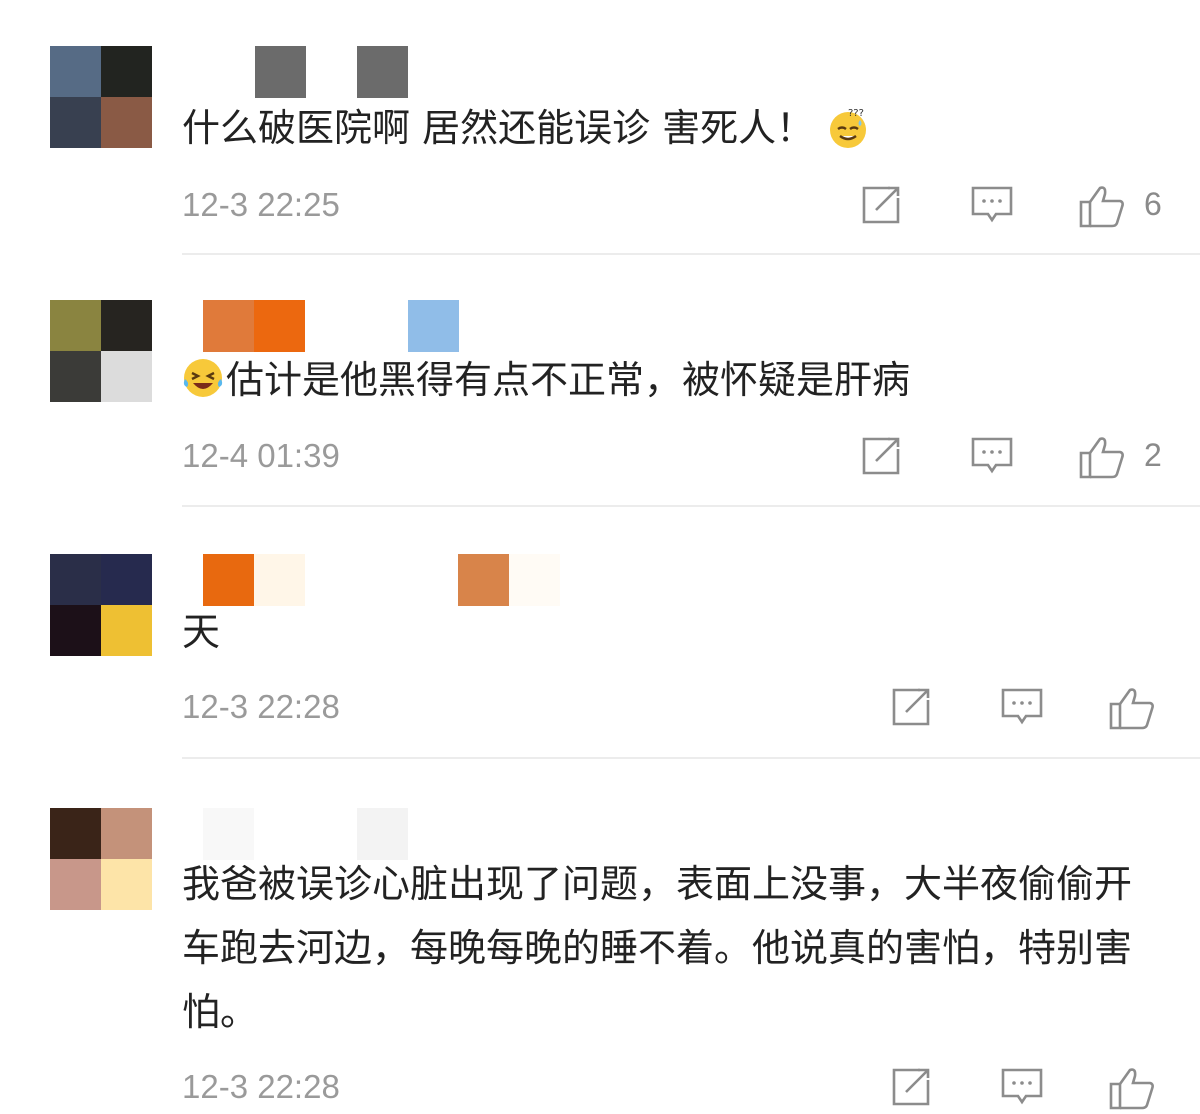  What do you see at coordinates (201, 632) in the screenshot?
I see `comment-text-content: 天` at bounding box center [201, 632].